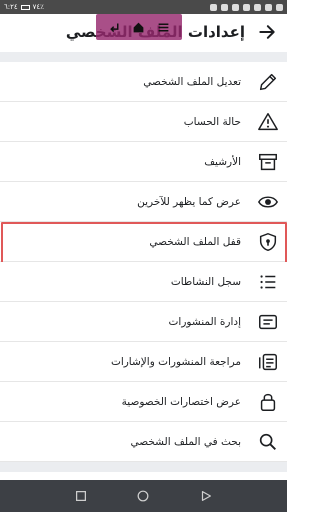  What do you see at coordinates (222, 161) in the screenshot?
I see `menu-item-label: الأرشيف` at bounding box center [222, 161].